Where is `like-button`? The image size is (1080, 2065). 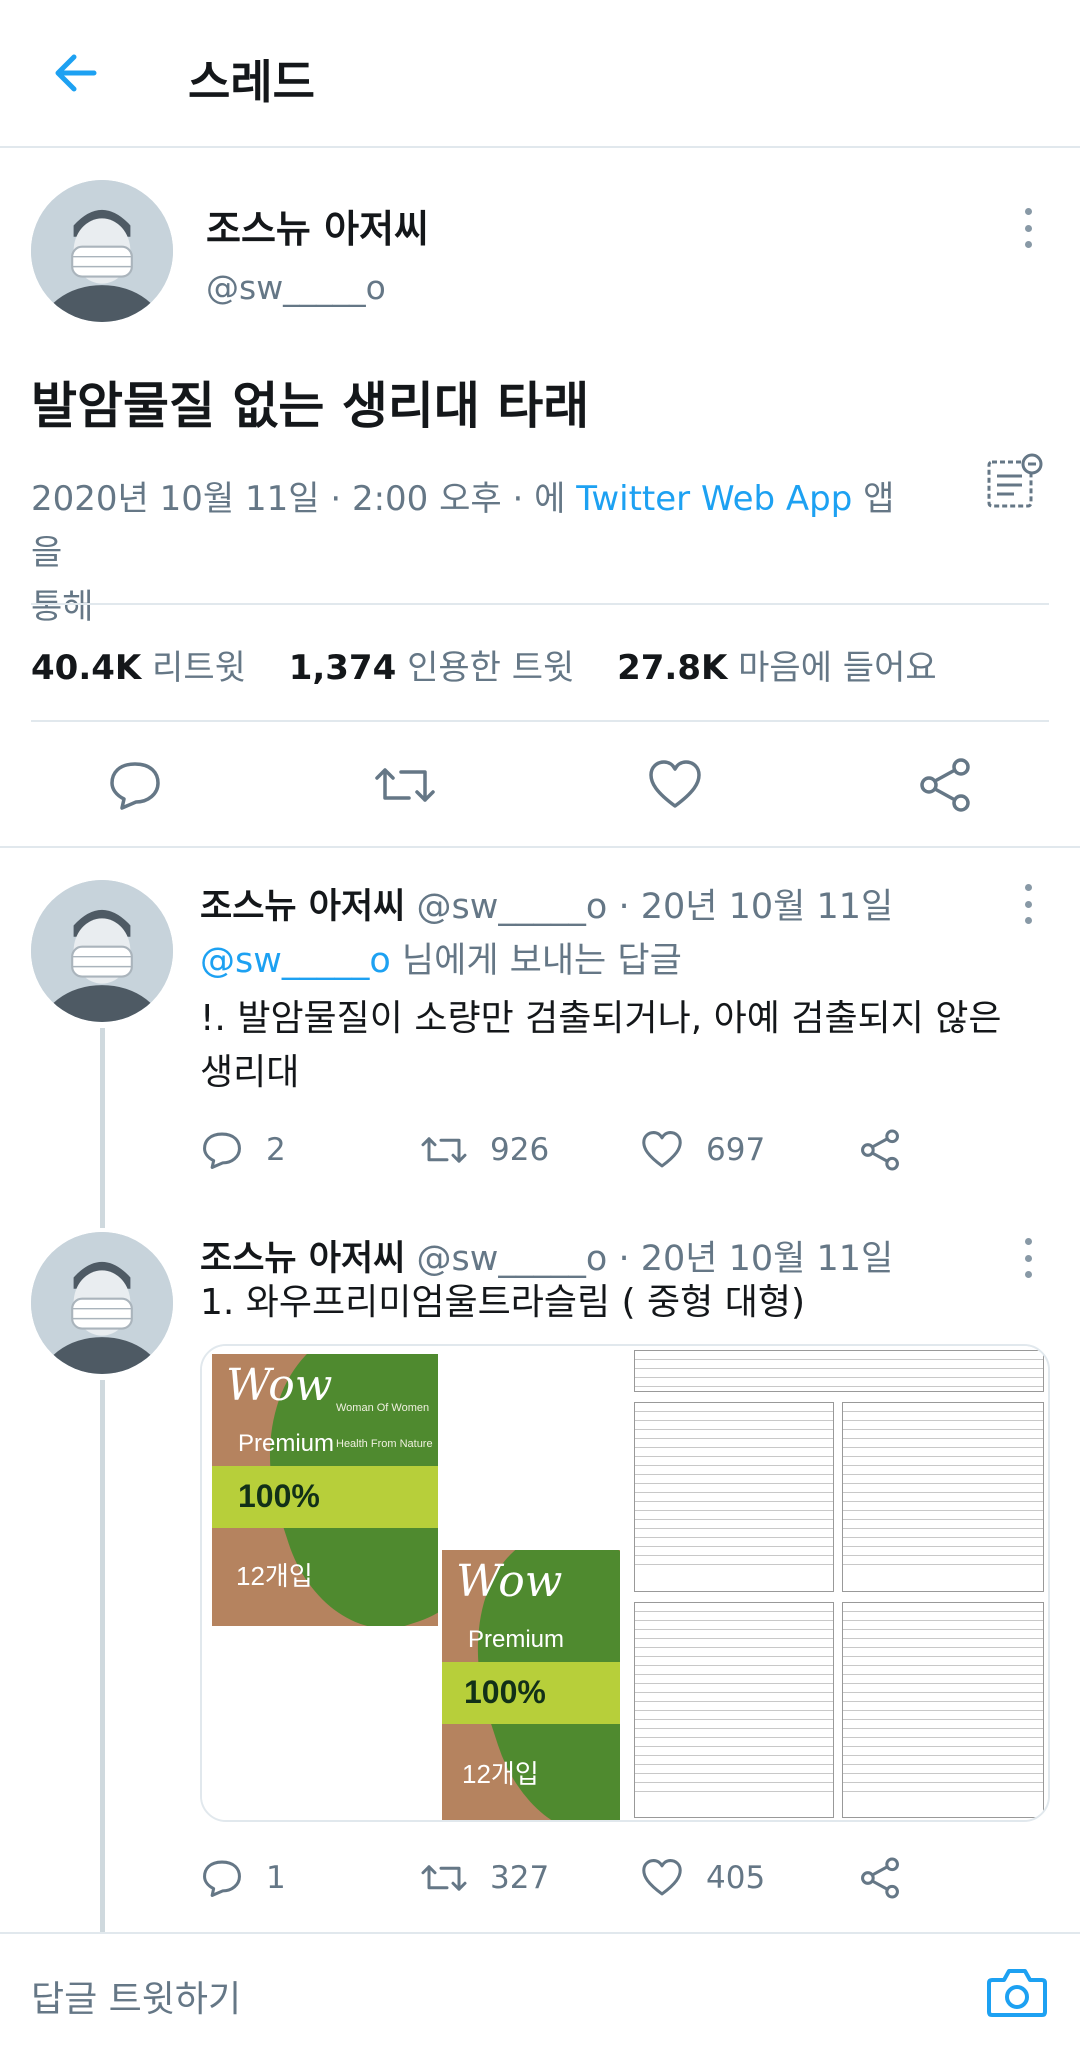
like-button is located at coordinates (675, 785).